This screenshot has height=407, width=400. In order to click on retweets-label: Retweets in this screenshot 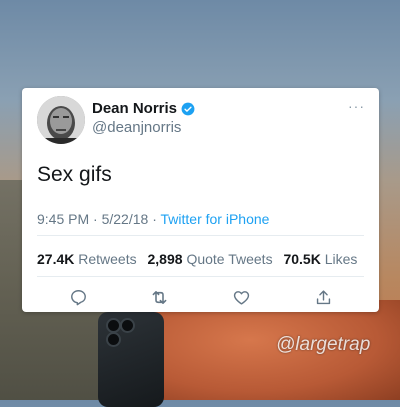, I will do `click(107, 259)`.